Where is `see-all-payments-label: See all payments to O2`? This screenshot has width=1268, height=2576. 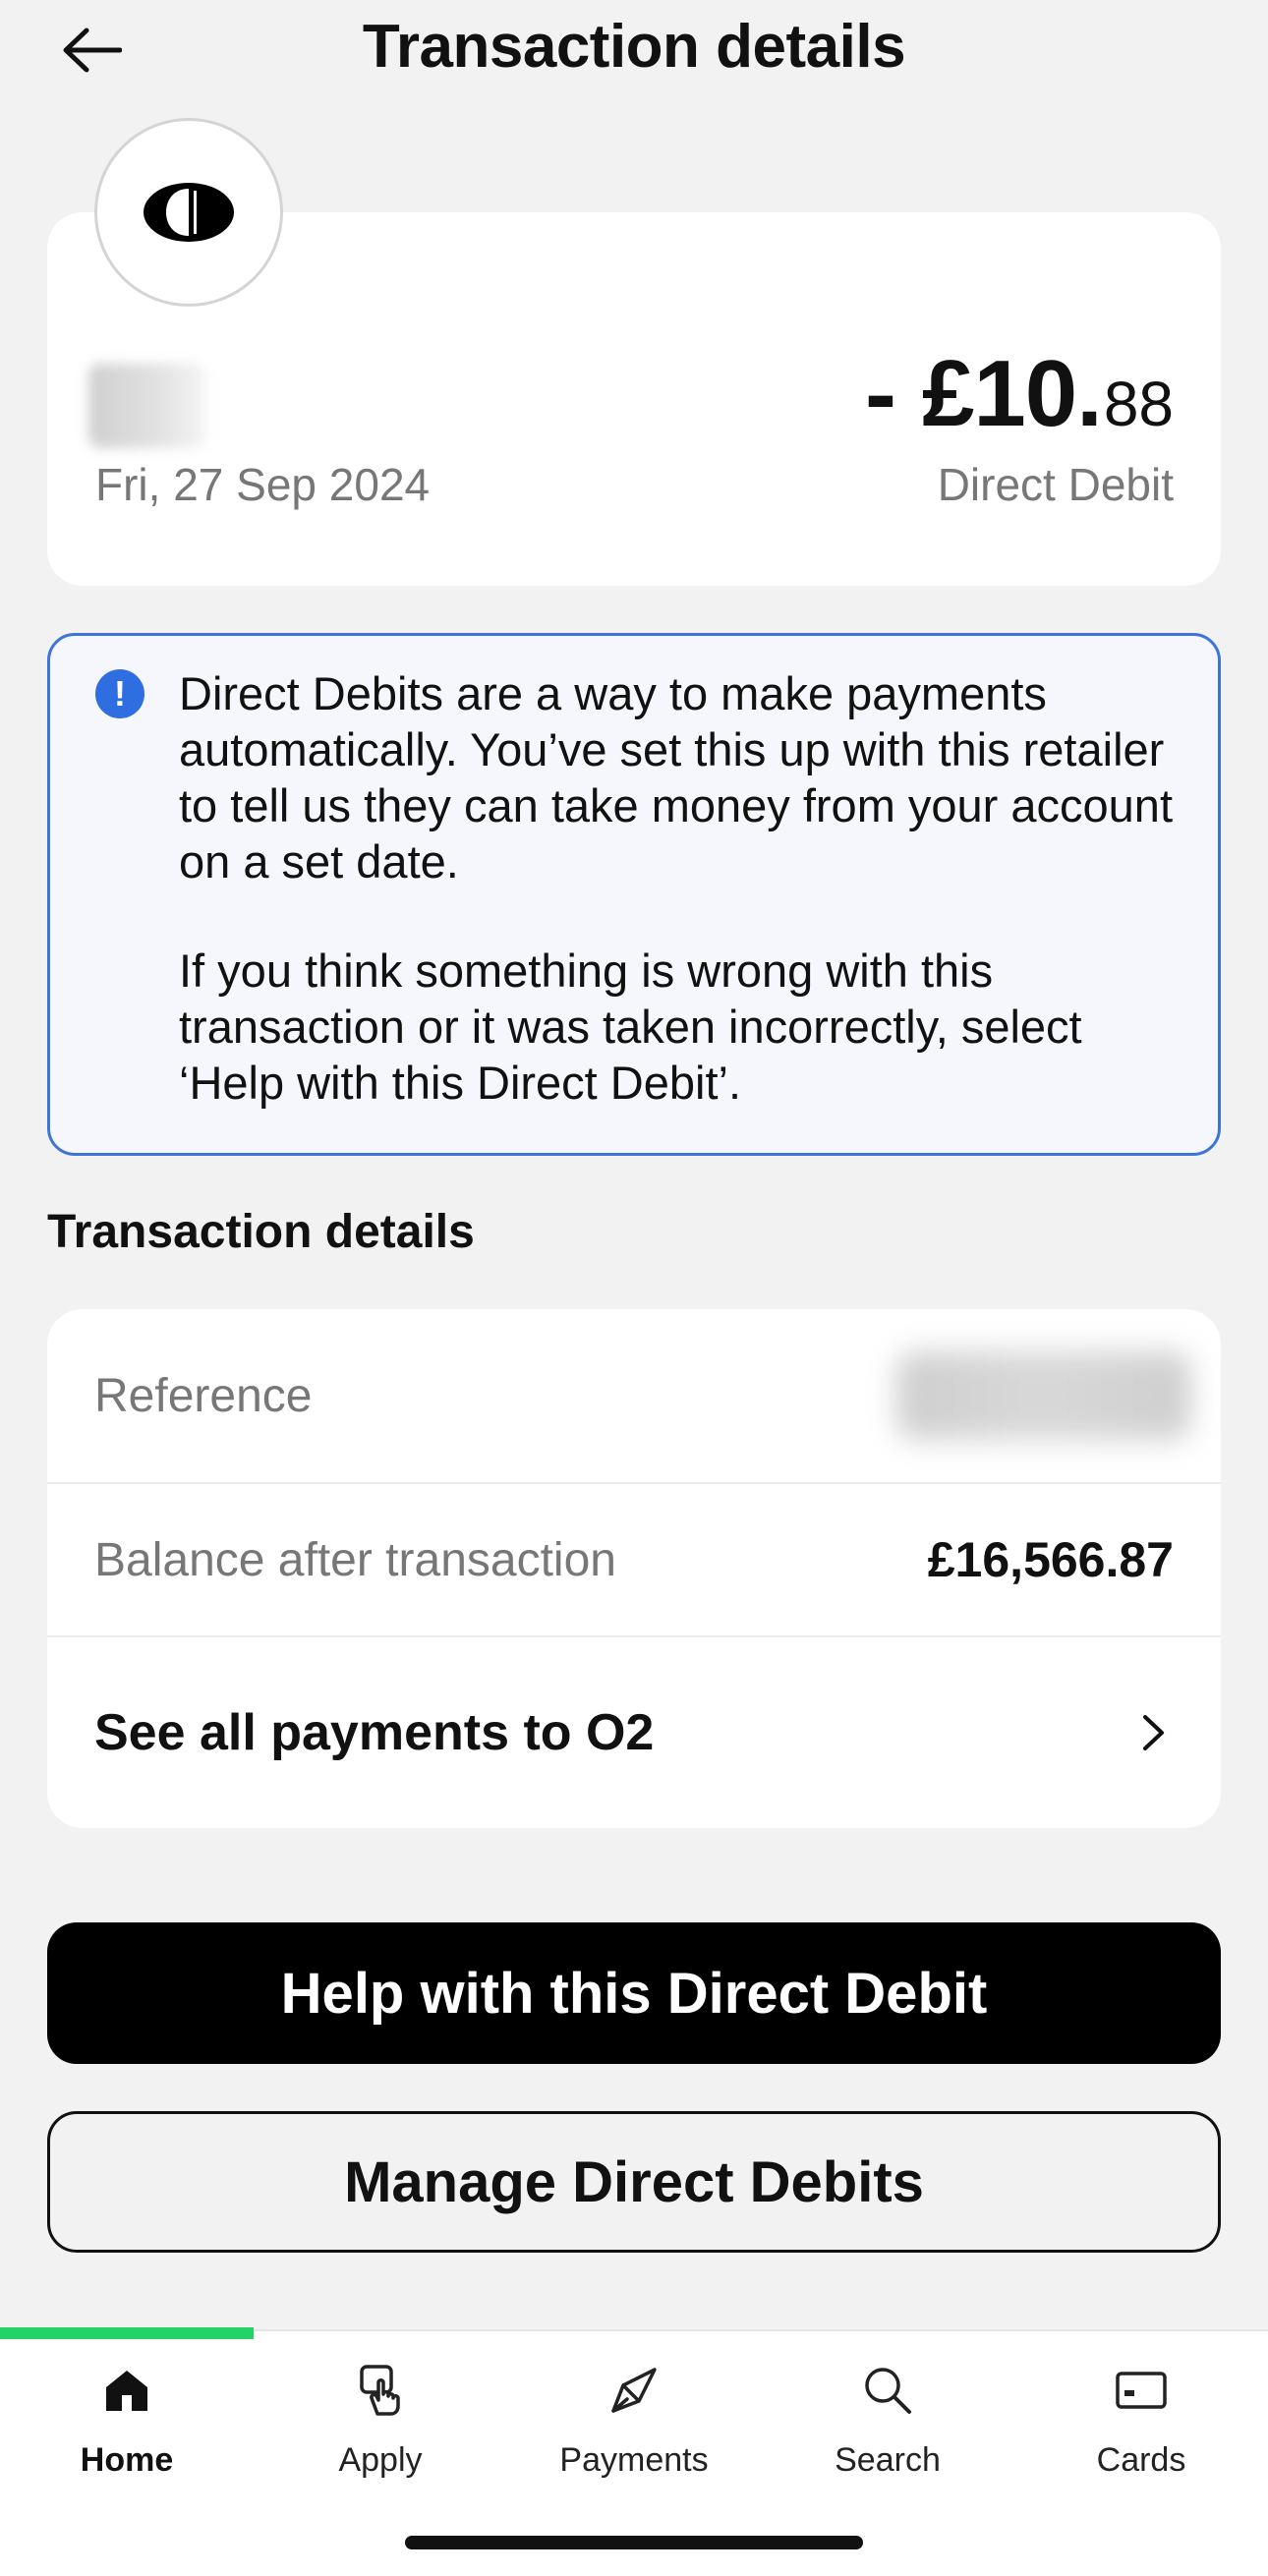 see-all-payments-label: See all payments to O2 is located at coordinates (374, 1733).